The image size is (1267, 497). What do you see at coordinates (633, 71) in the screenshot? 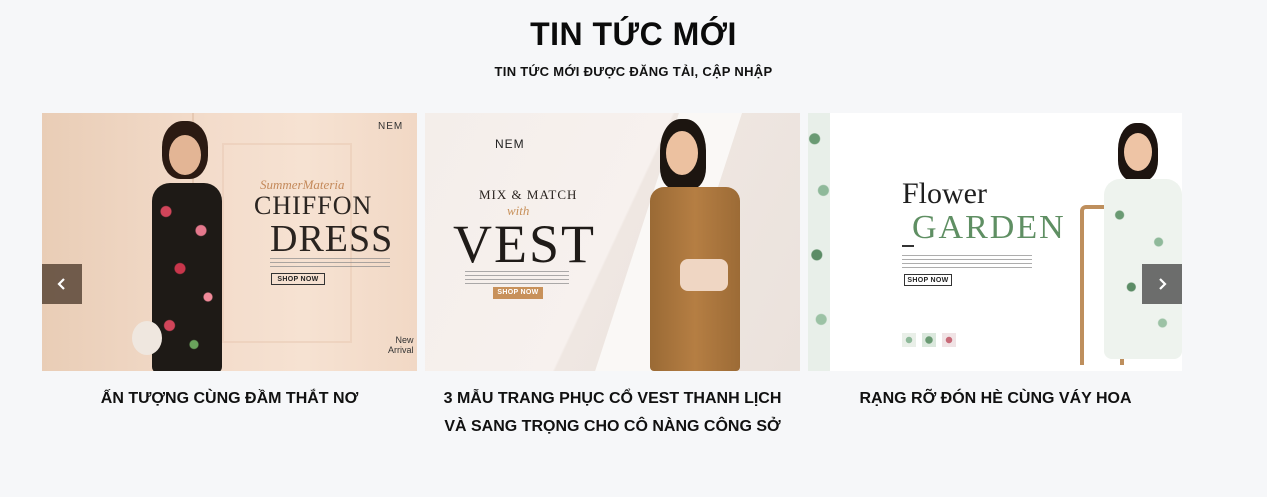
I see `section-subtitle: TIN TỨC MỚI ĐƯỢC ĐĂNG TẢI, CẬP NHẬP` at bounding box center [633, 71].